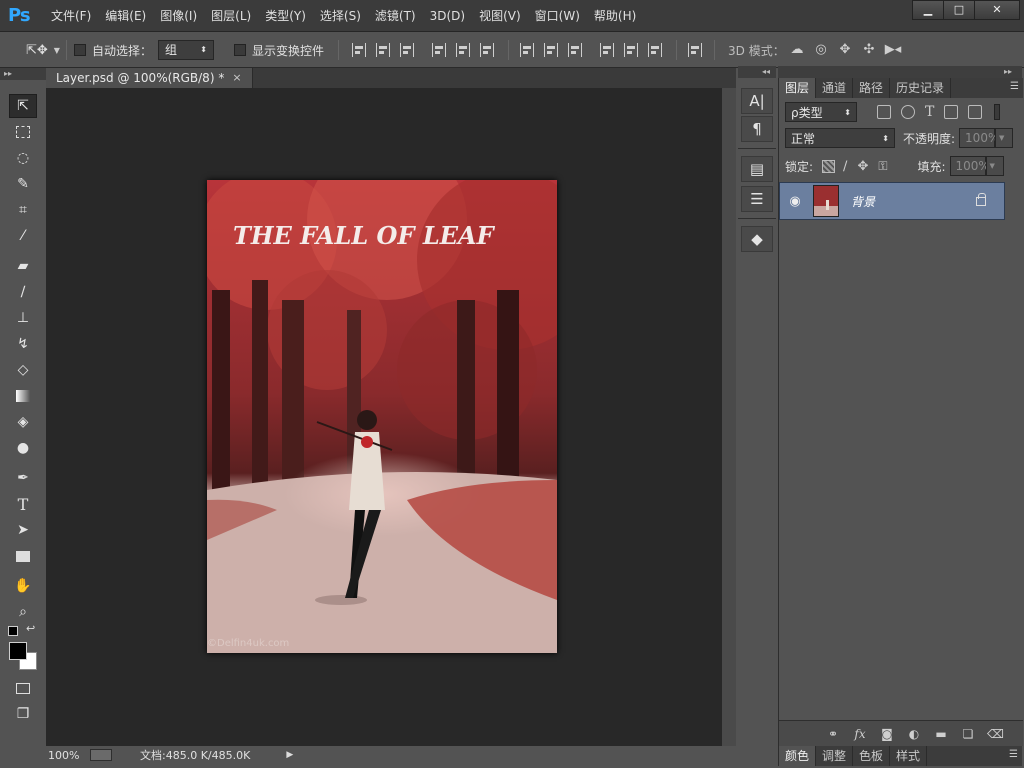 The image size is (1024, 768). What do you see at coordinates (969, 166) in the screenshot?
I see `fill-input: 100%` at bounding box center [969, 166].